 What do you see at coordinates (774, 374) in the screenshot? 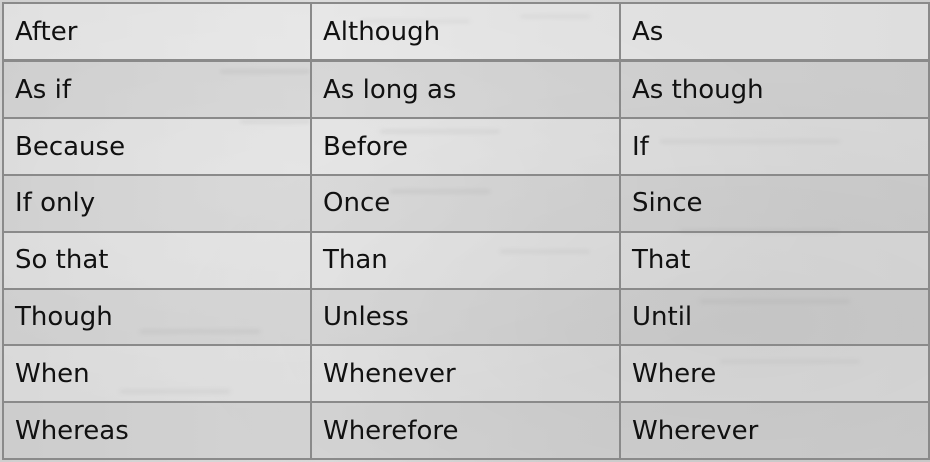
I see `table-cell: Where` at bounding box center [774, 374].